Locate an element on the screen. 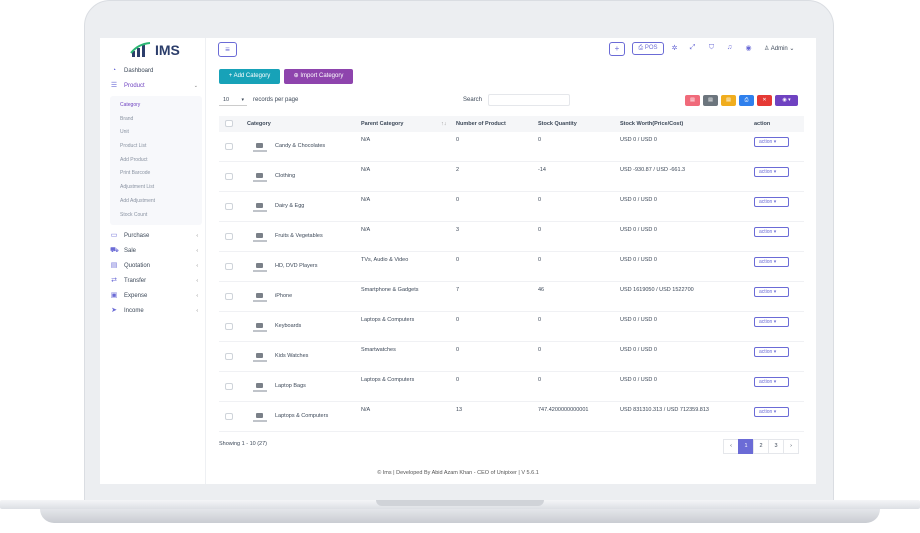  product-icon: ☰ is located at coordinates (114, 85).